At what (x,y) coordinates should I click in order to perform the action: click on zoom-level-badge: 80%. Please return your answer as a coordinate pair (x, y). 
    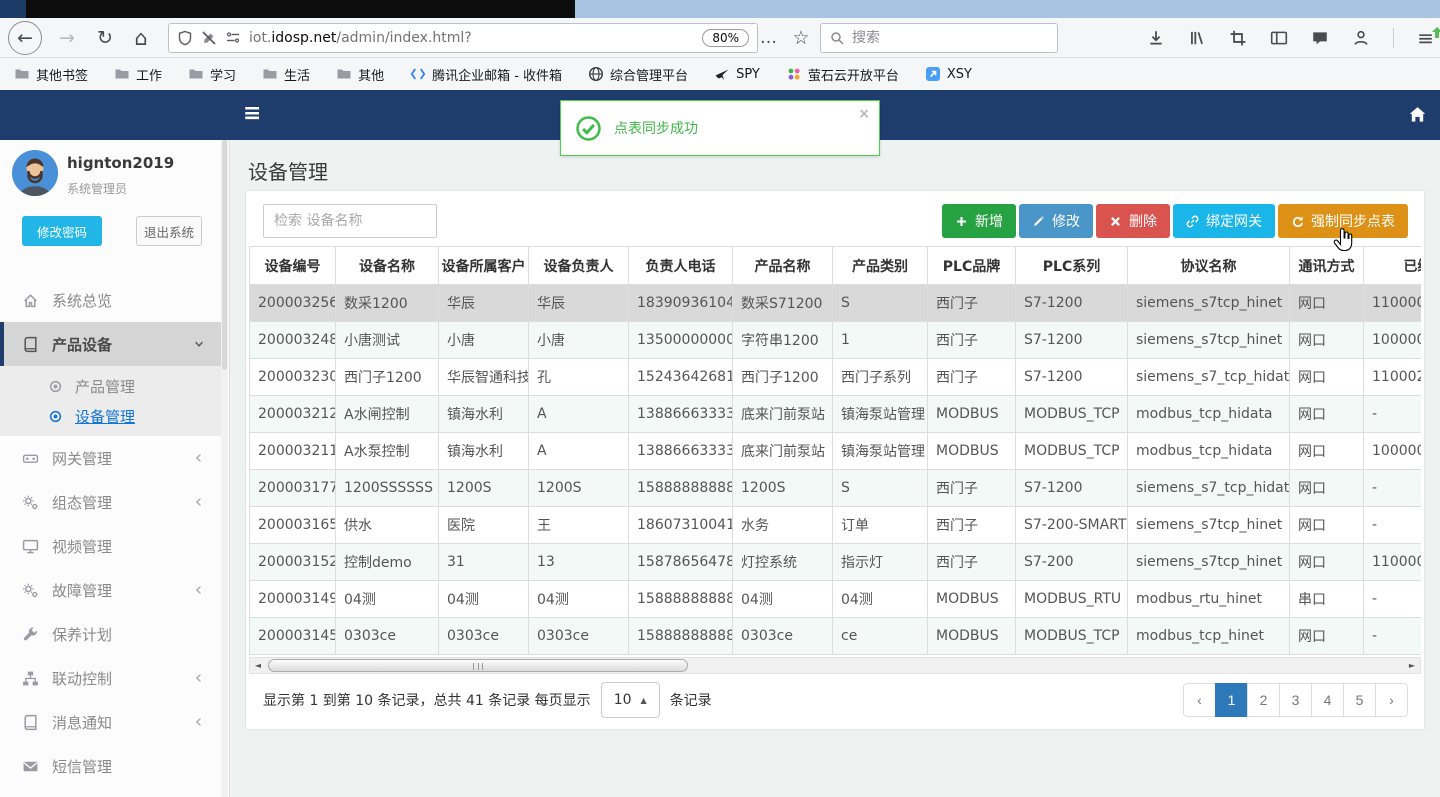
    Looking at the image, I should click on (725, 38).